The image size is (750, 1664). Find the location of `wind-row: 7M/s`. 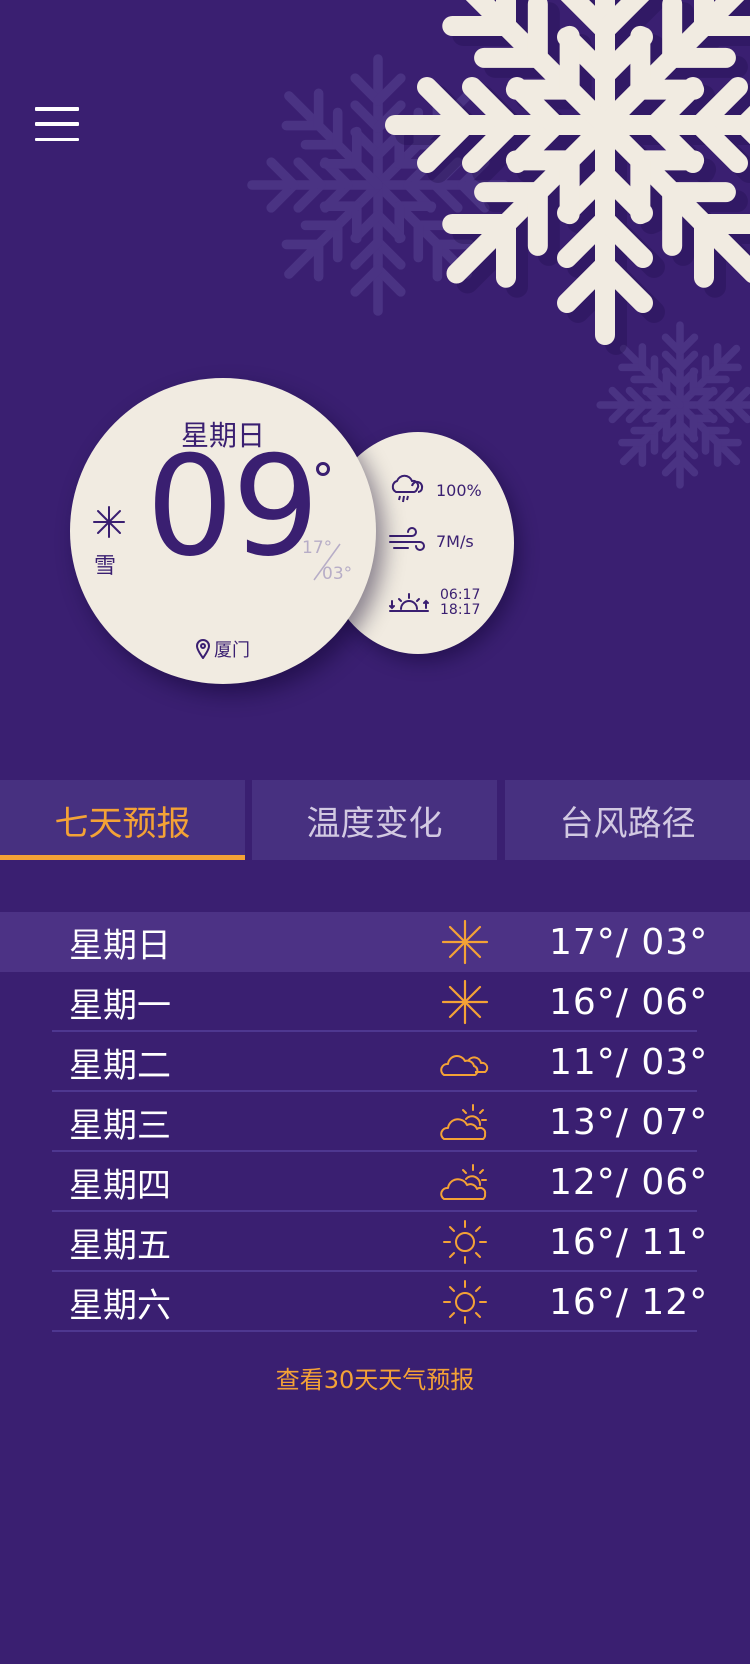

wind-row: 7M/s is located at coordinates (431, 541).